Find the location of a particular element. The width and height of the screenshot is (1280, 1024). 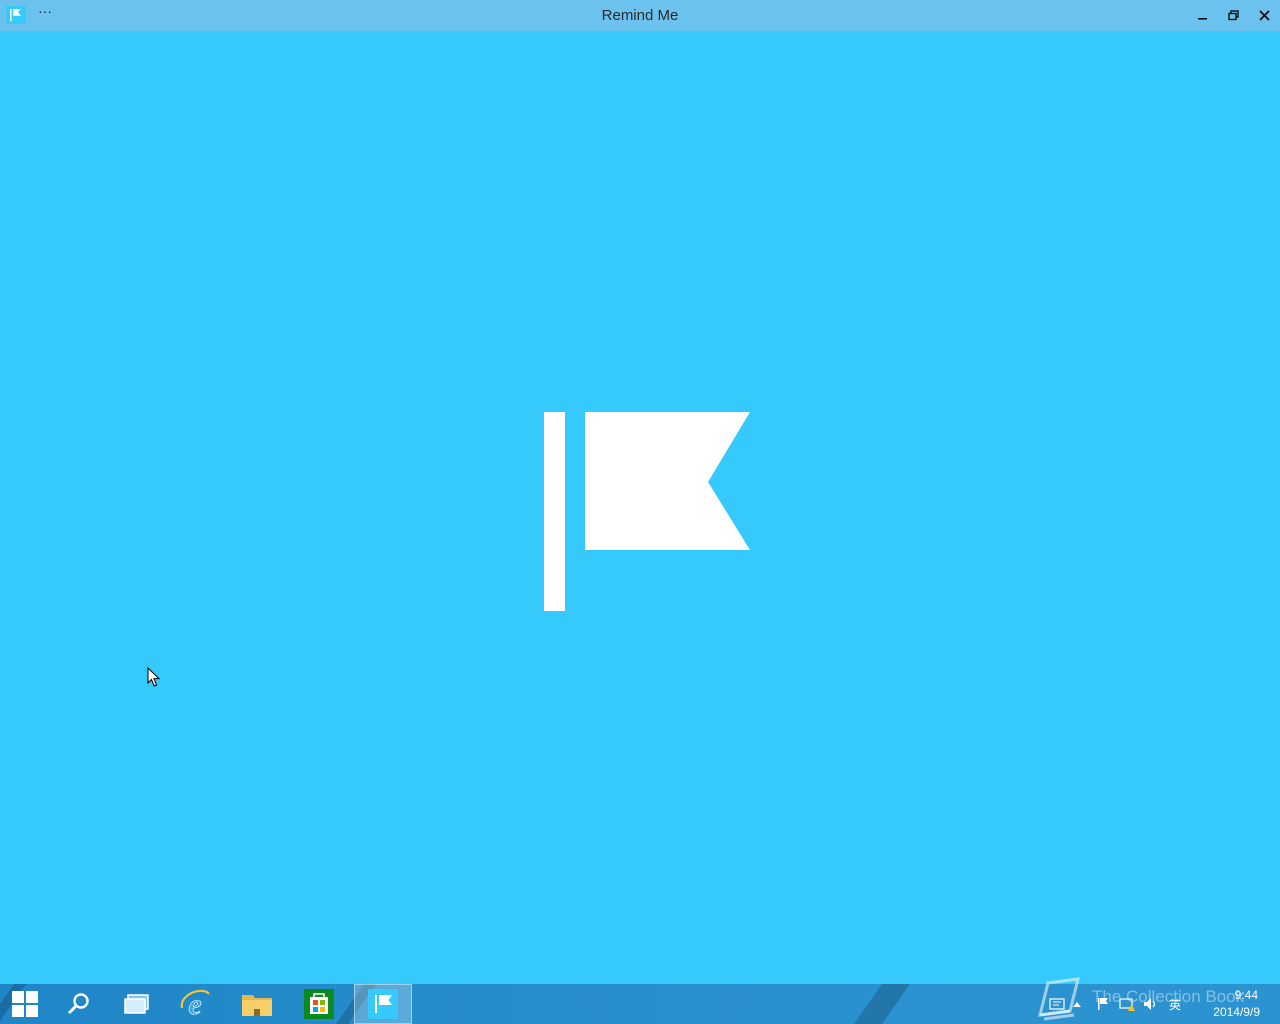

restore-icon is located at coordinates (1233, 15).